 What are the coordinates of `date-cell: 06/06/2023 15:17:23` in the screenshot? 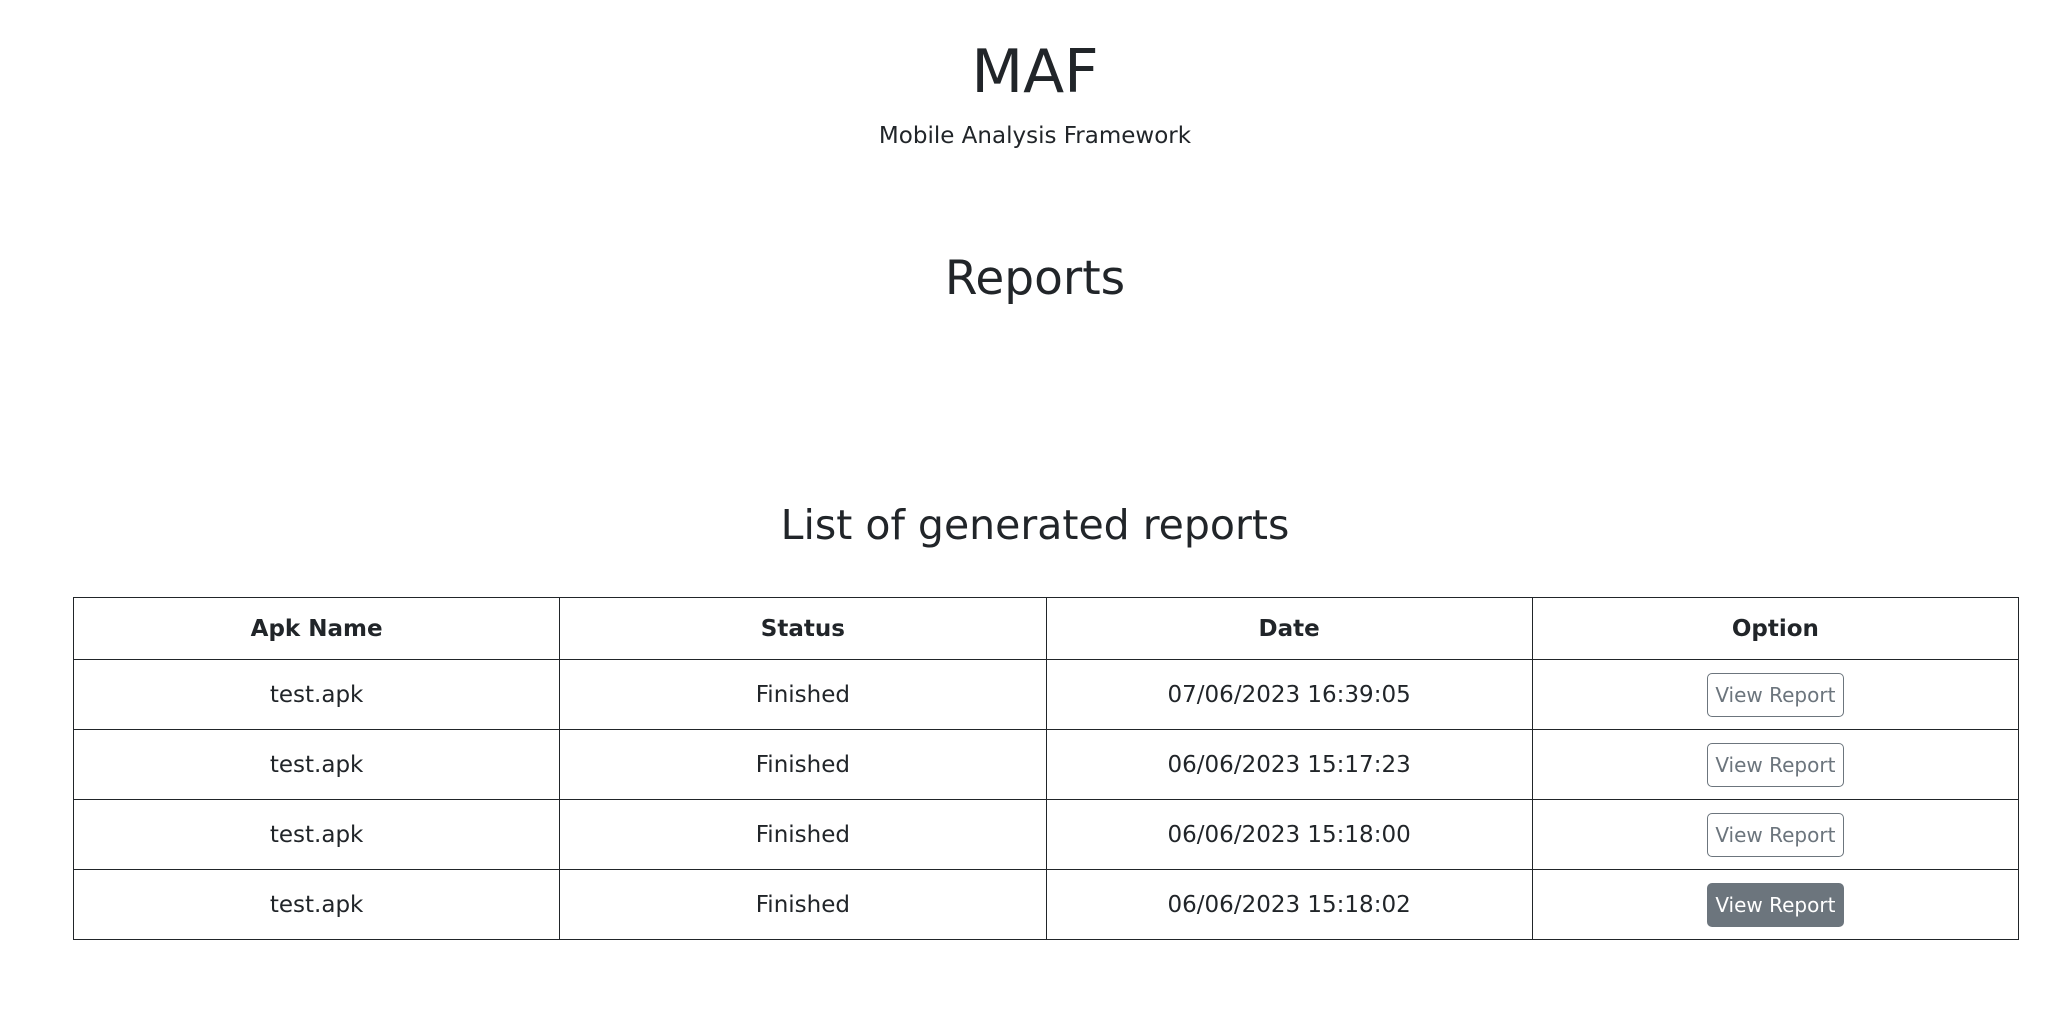 It's located at (1289, 764).